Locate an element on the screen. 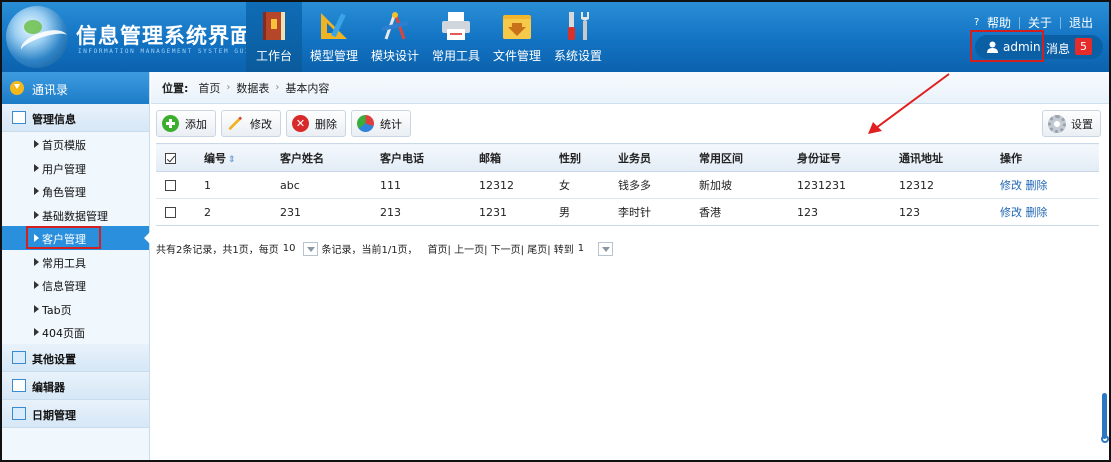 Image resolution: width=1111 pixels, height=462 pixels. edit-button: 修改 is located at coordinates (251, 123).